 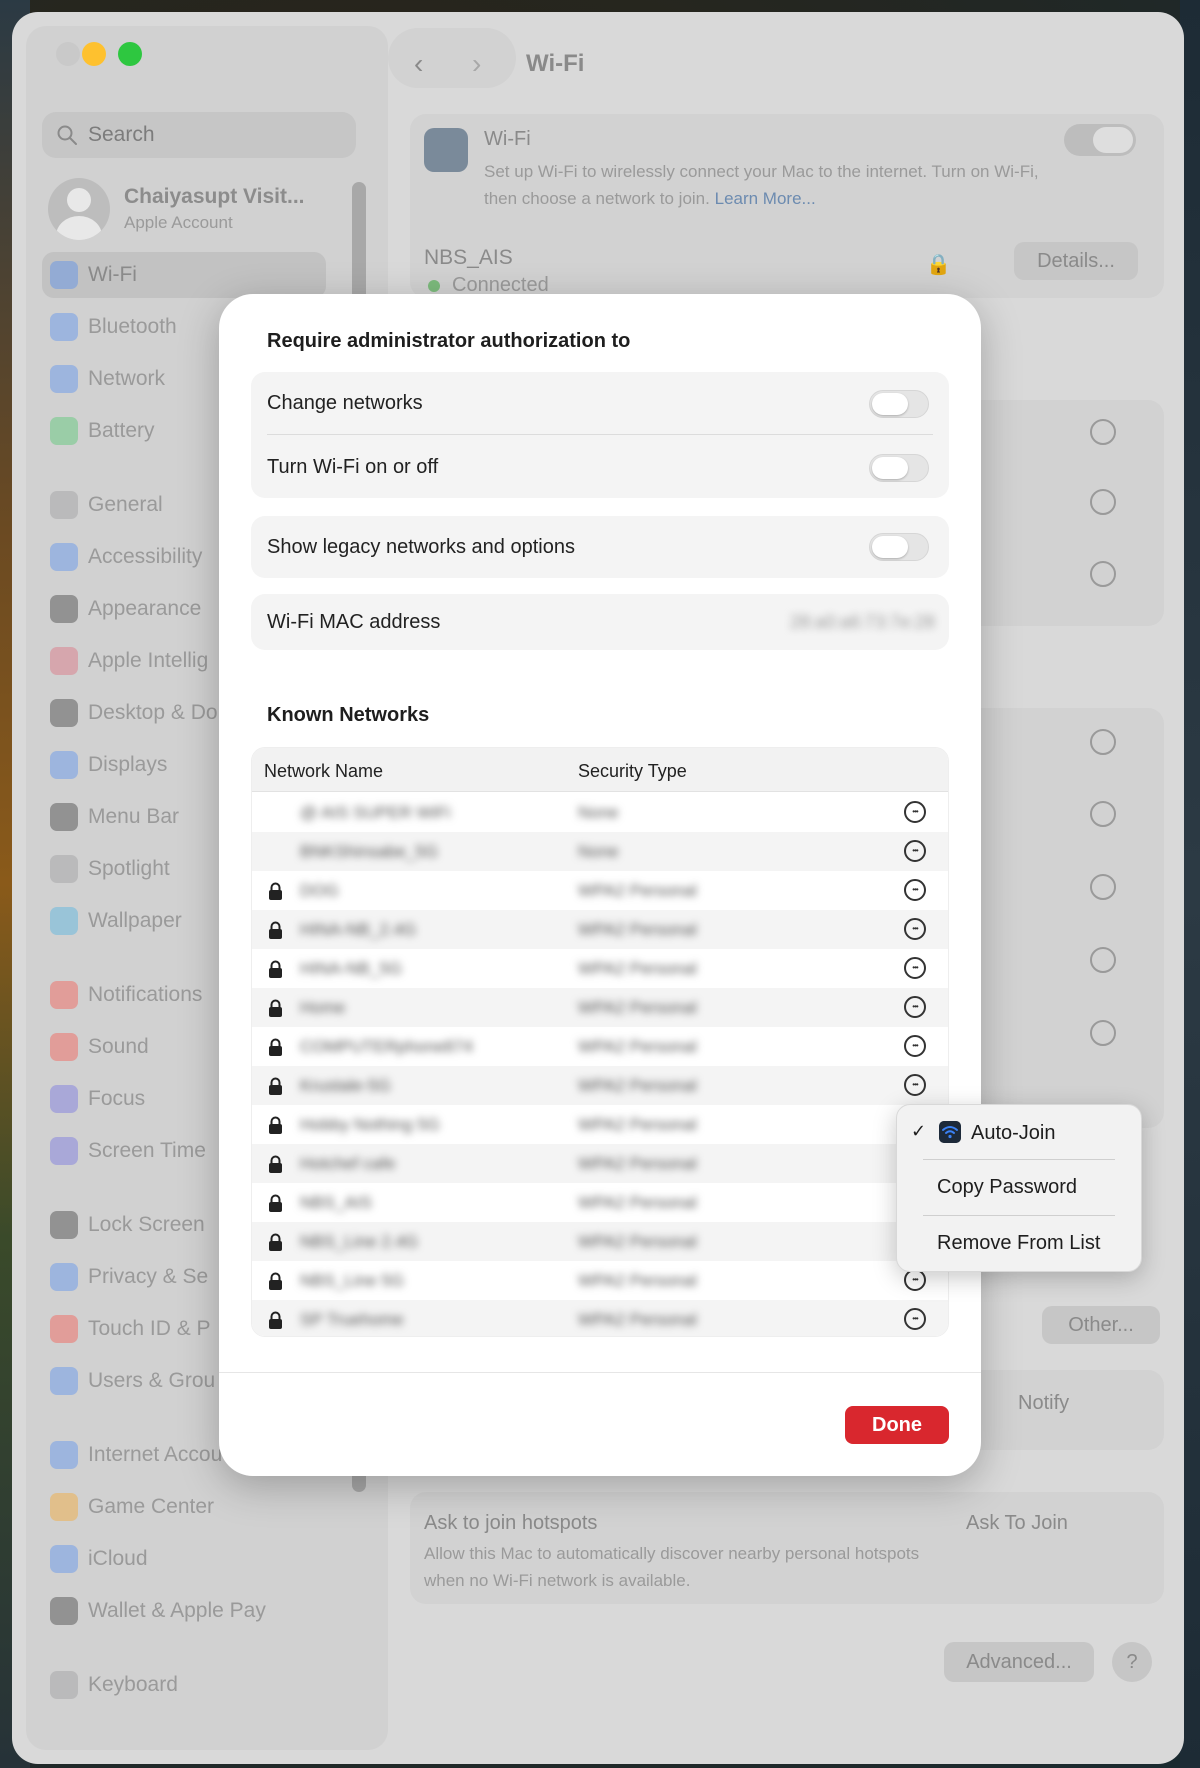 I want to click on remove-from-list-menu-item: Remove From List, so click(x=1019, y=1243).